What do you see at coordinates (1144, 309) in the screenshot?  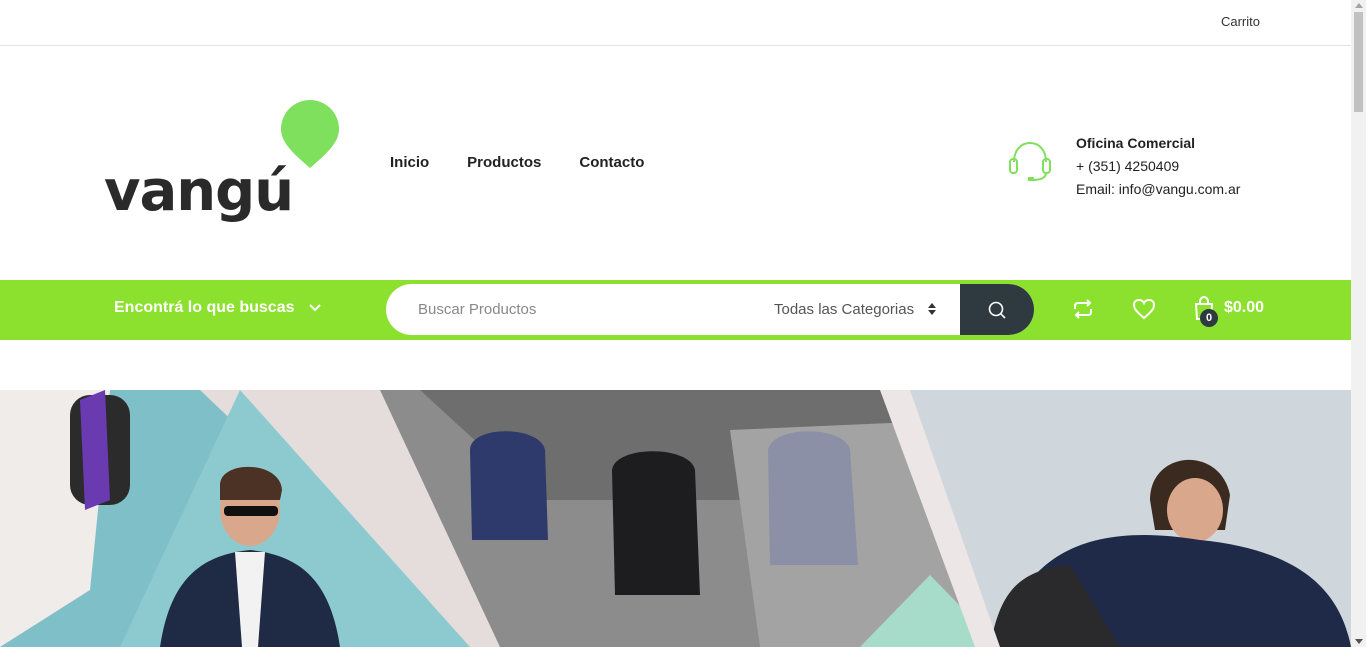 I see `heart-icon` at bounding box center [1144, 309].